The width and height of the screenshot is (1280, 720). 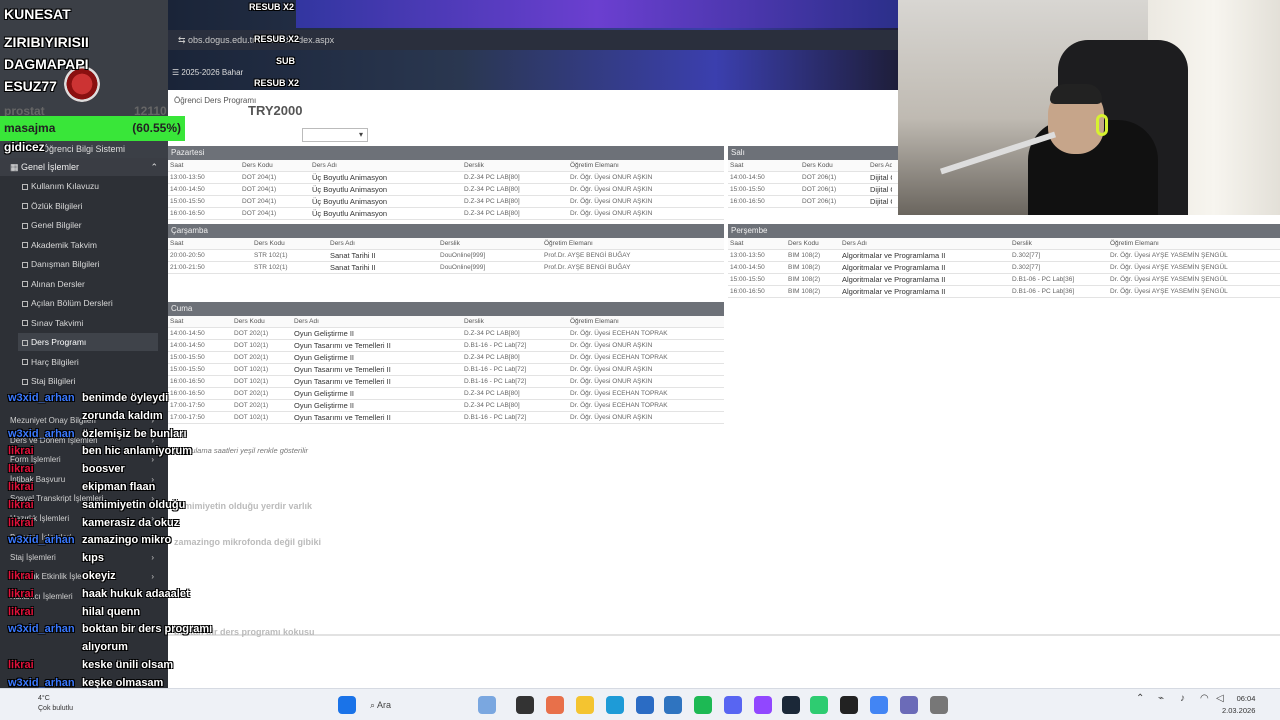 What do you see at coordinates (177, 321) in the screenshot?
I see `column-header: Saat` at bounding box center [177, 321].